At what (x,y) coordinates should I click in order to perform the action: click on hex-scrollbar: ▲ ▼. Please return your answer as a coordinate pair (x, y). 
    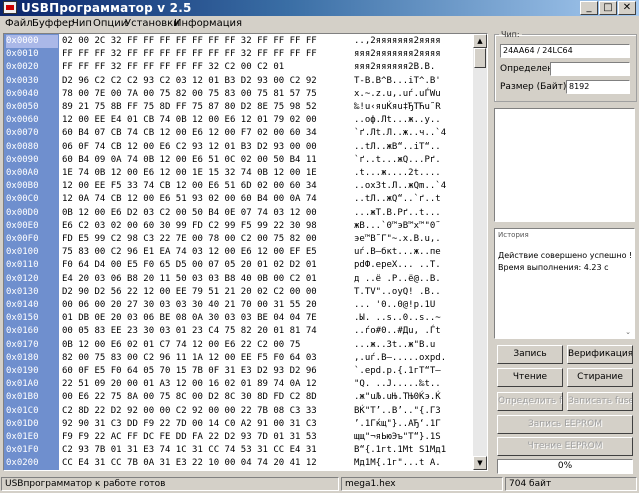
    Looking at the image, I should click on (480, 252).